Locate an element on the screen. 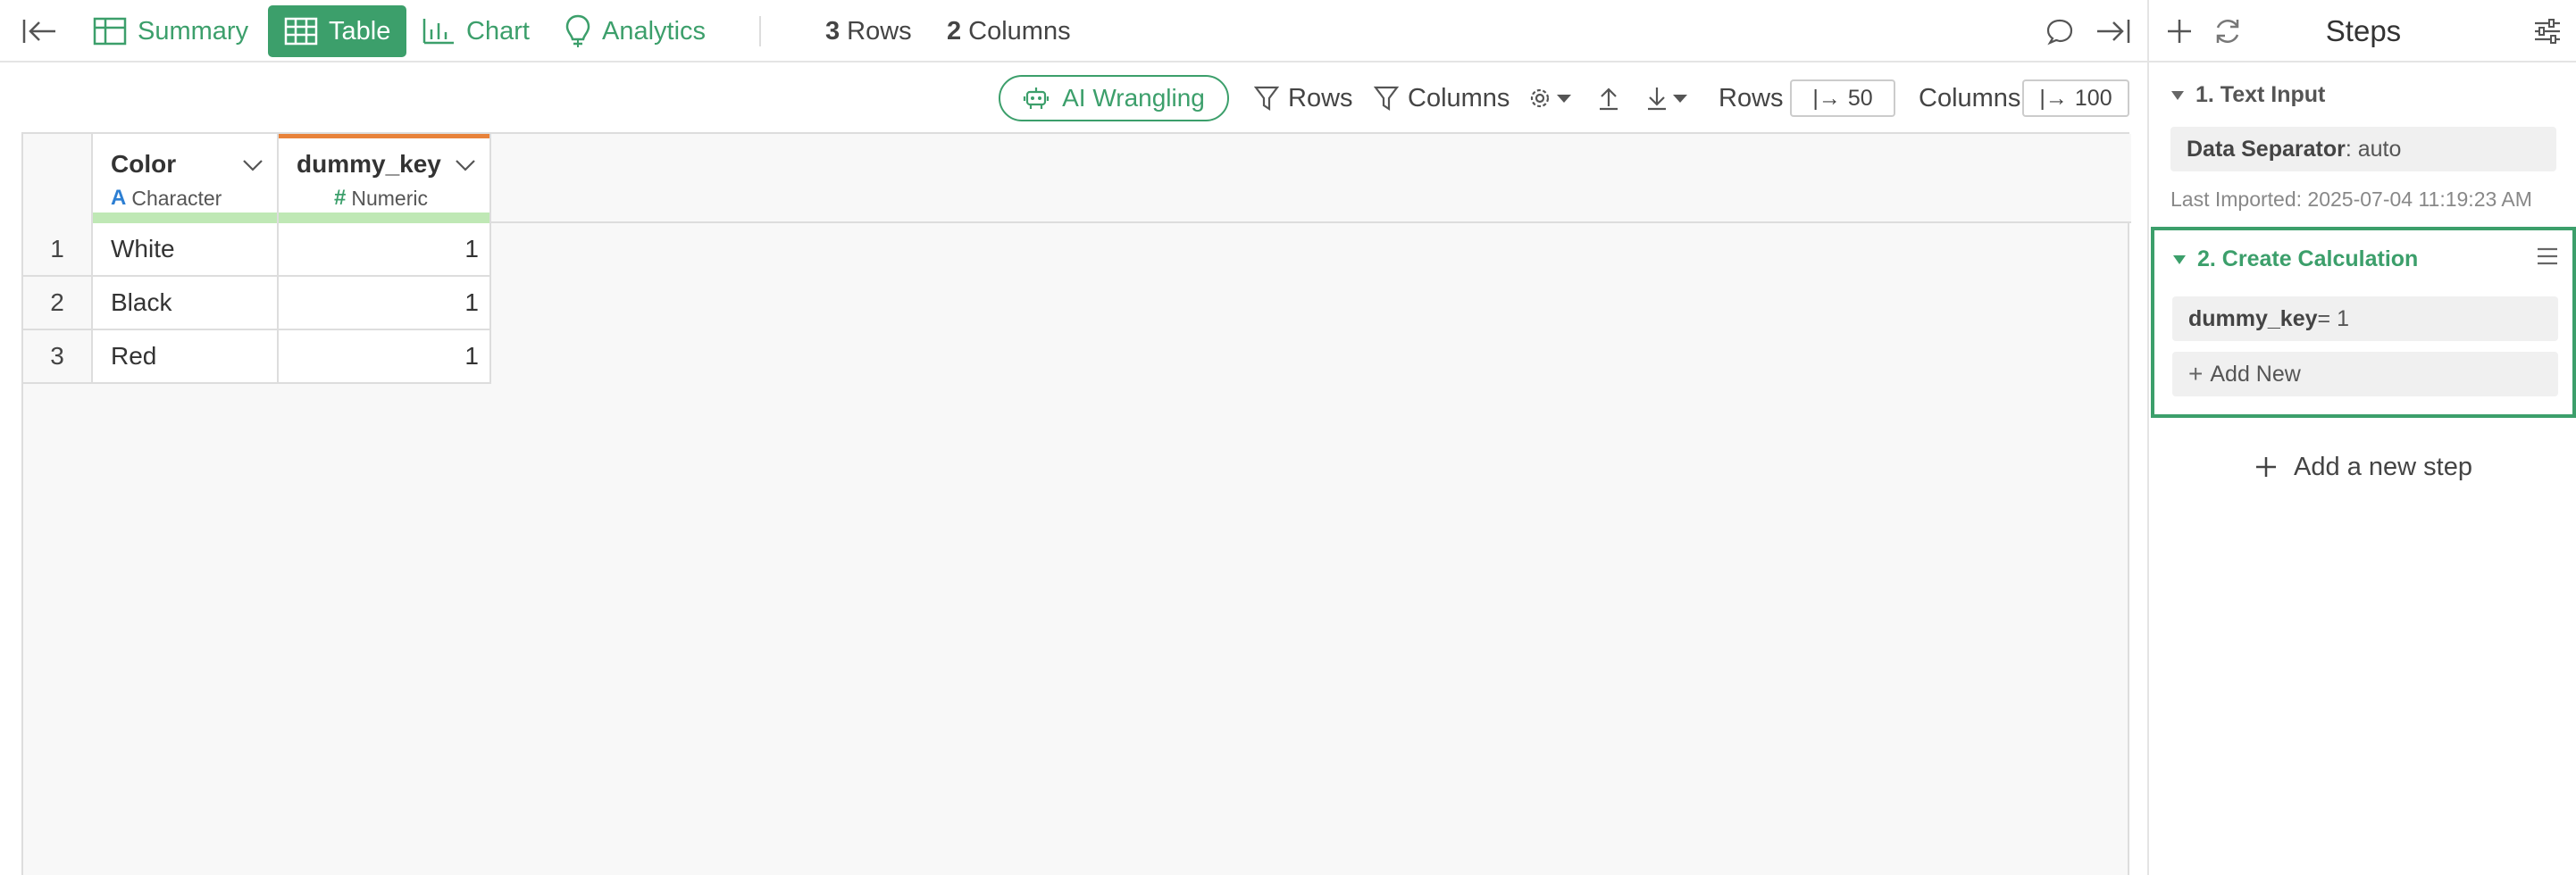 The height and width of the screenshot is (875, 2576). row-number: 3 is located at coordinates (58, 357).